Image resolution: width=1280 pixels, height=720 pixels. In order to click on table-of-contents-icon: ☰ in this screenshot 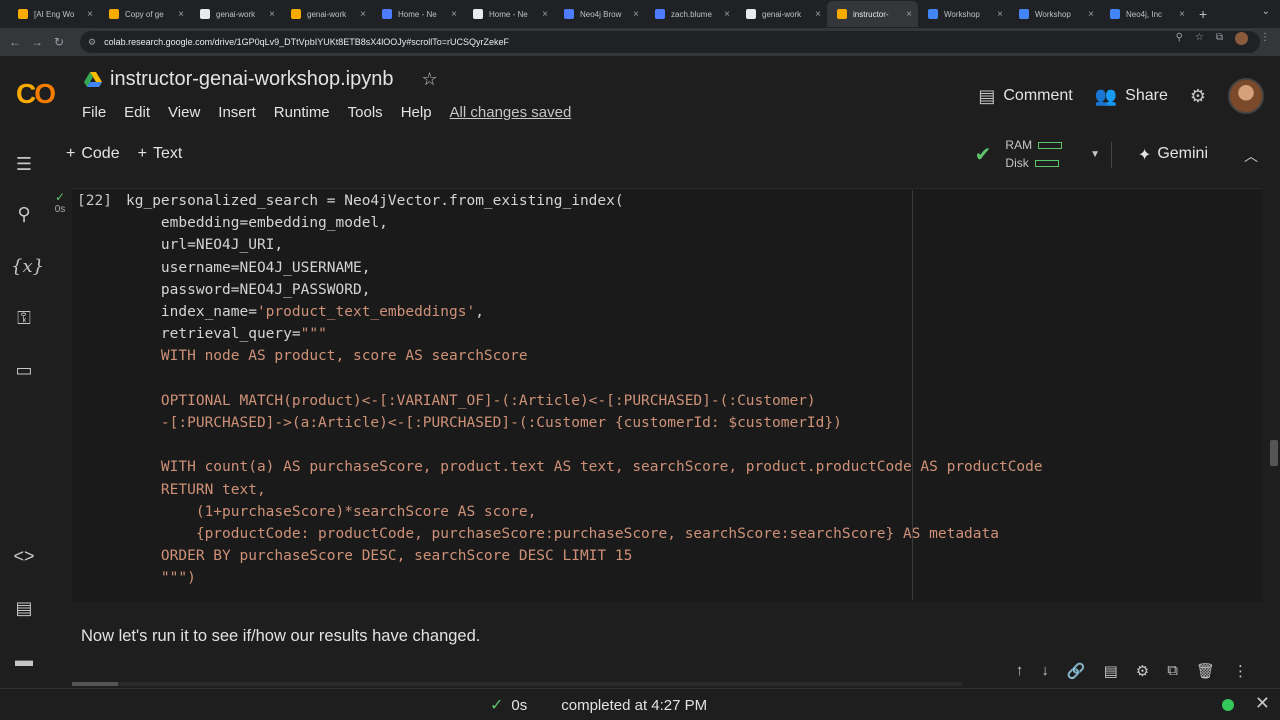, I will do `click(24, 164)`.